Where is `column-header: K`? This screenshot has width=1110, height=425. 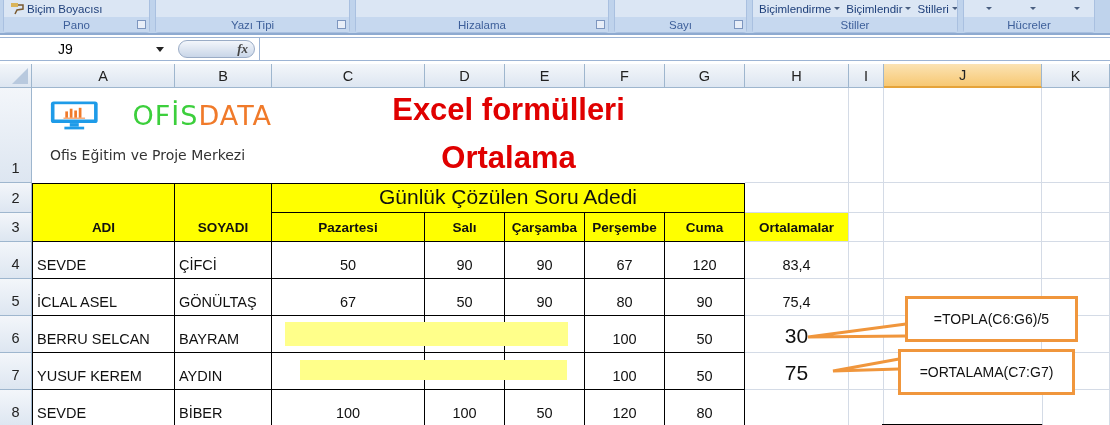 column-header: K is located at coordinates (1076, 76).